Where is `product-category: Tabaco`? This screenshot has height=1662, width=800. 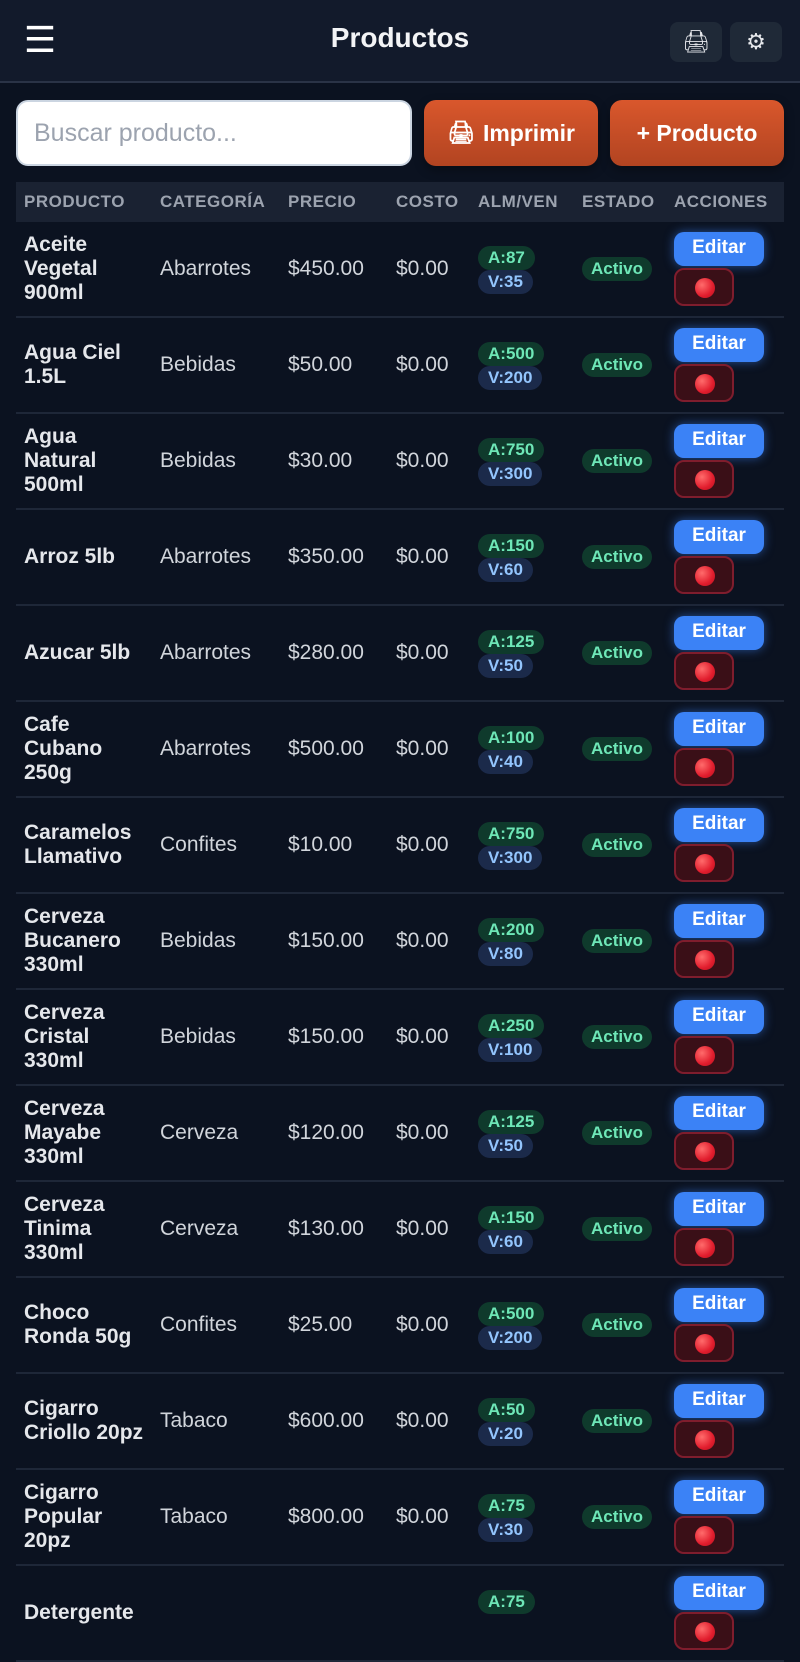
product-category: Tabaco is located at coordinates (194, 1516).